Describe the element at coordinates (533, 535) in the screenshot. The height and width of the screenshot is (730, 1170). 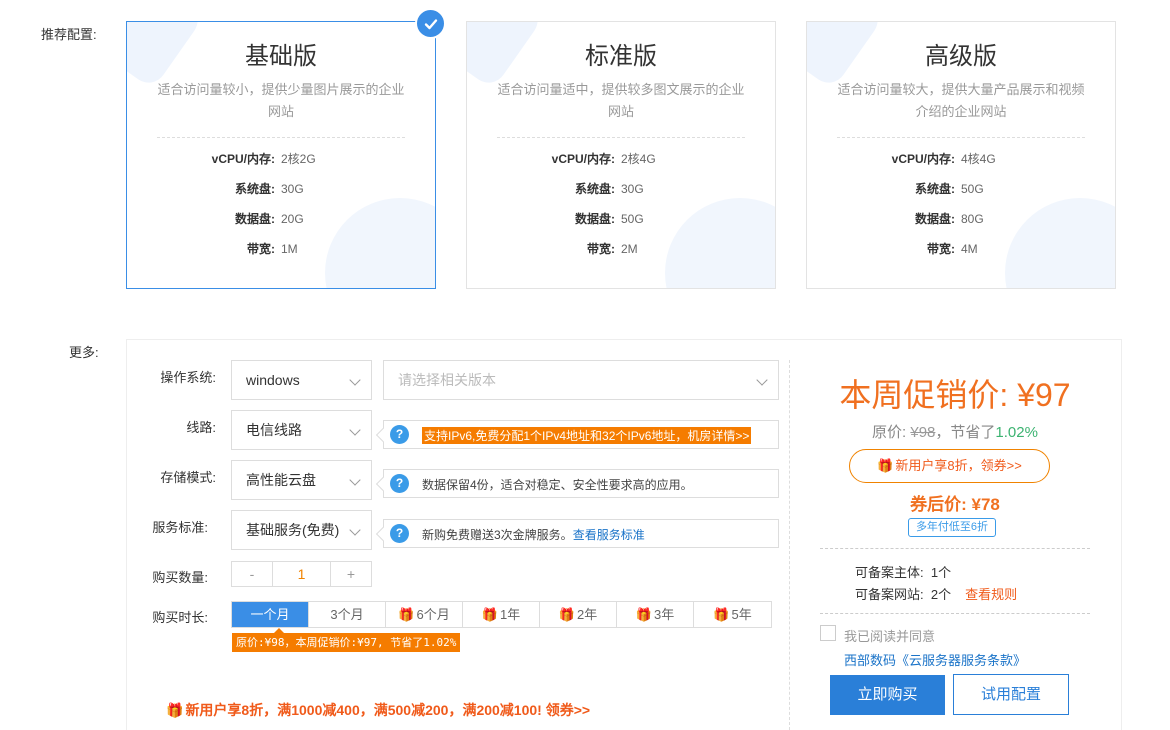
I see `service-tip-text: 新购免费赠送3次金牌服务。查看服务标准` at that location.